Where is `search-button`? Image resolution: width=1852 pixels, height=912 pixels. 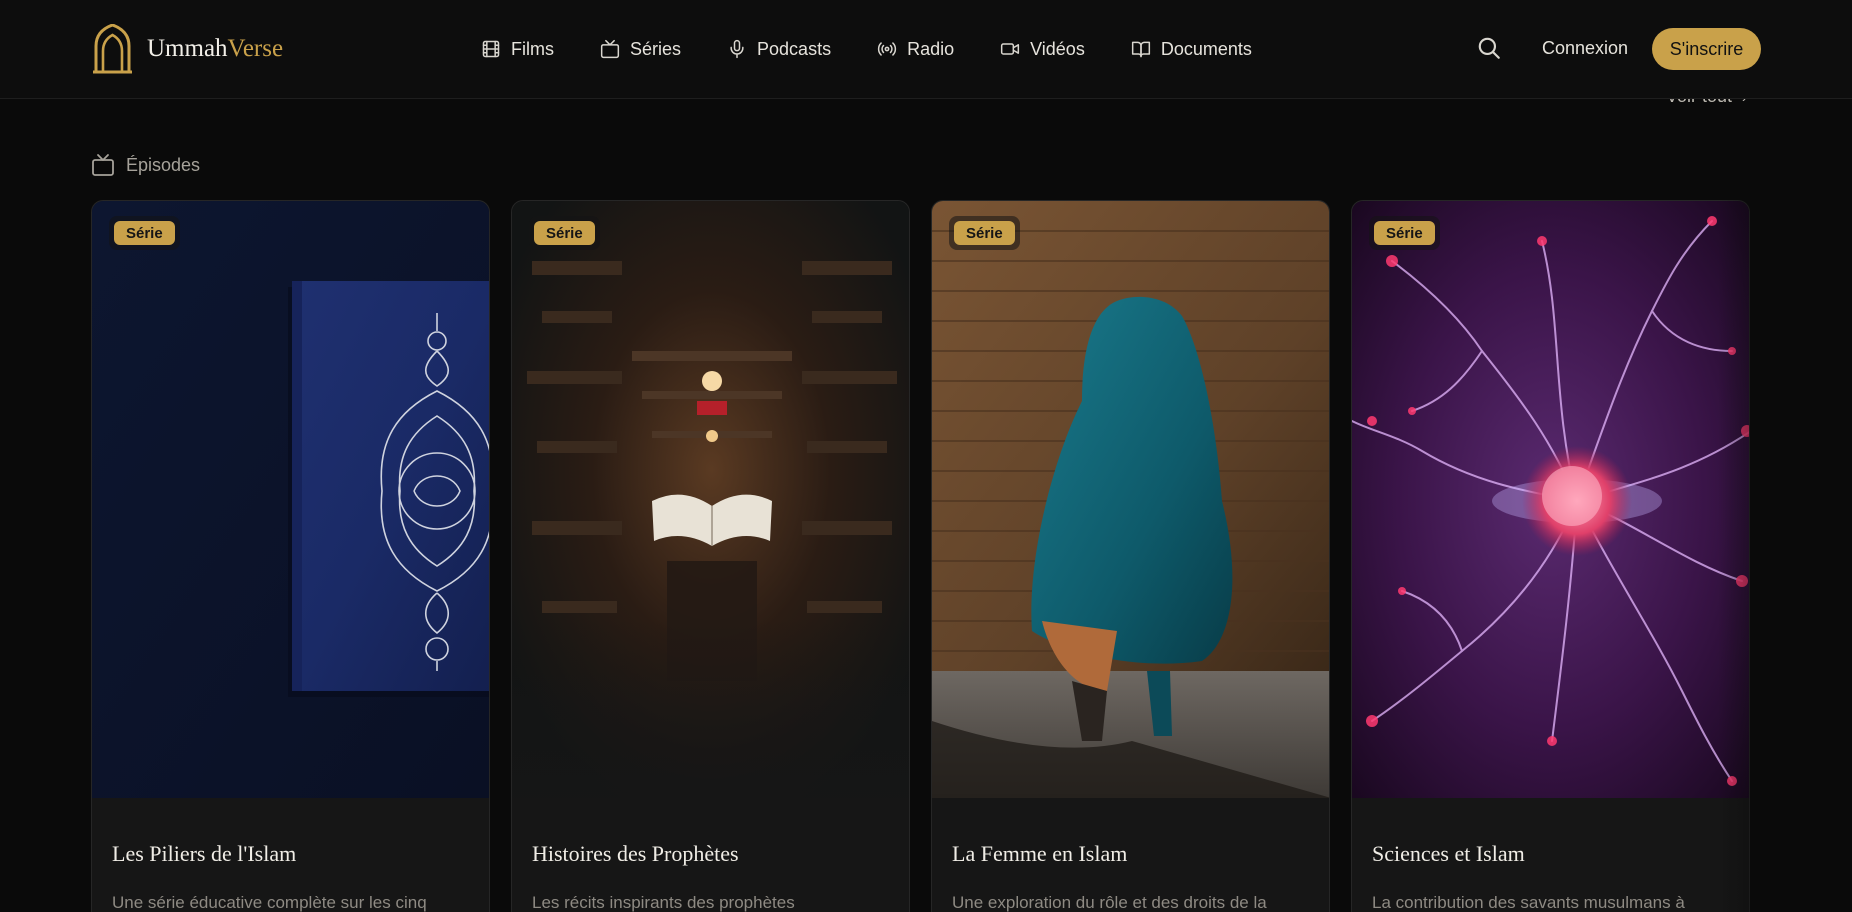 search-button is located at coordinates (1490, 49).